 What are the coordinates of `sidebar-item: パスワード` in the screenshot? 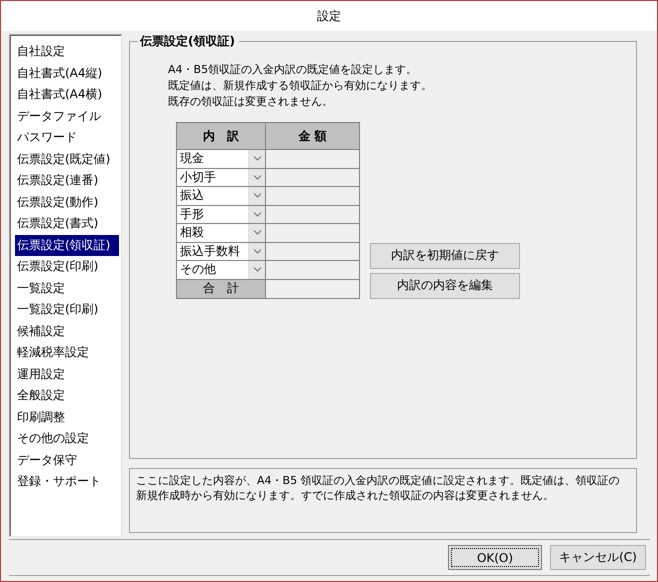 It's located at (67, 137).